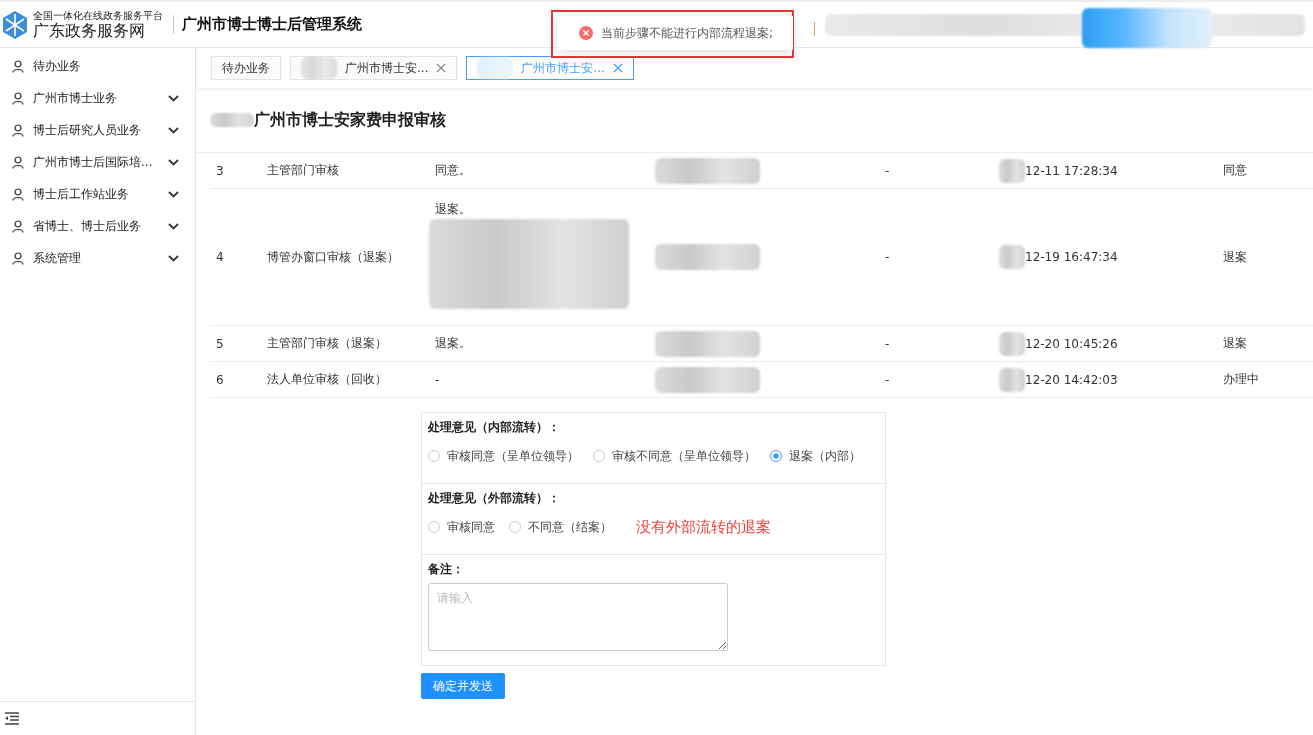 The height and width of the screenshot is (735, 1313). What do you see at coordinates (446, 569) in the screenshot?
I see `remark-label: 备注：` at bounding box center [446, 569].